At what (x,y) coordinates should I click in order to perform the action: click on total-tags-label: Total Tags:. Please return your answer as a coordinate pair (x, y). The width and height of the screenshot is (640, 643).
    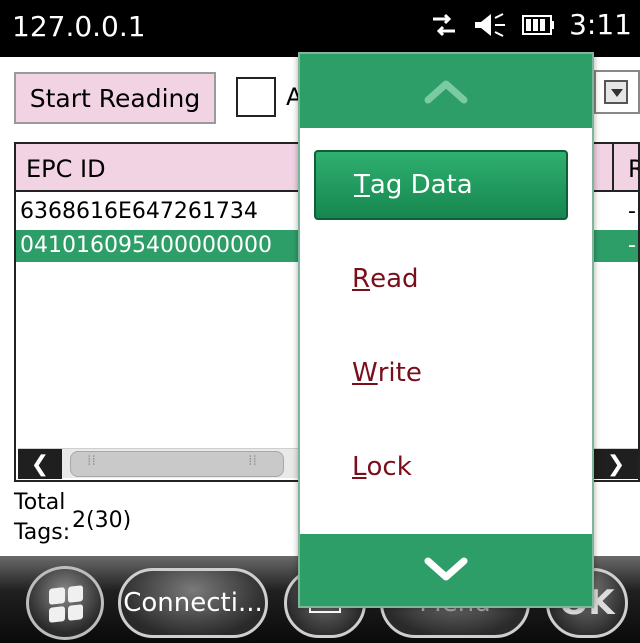
    Looking at the image, I should click on (42, 518).